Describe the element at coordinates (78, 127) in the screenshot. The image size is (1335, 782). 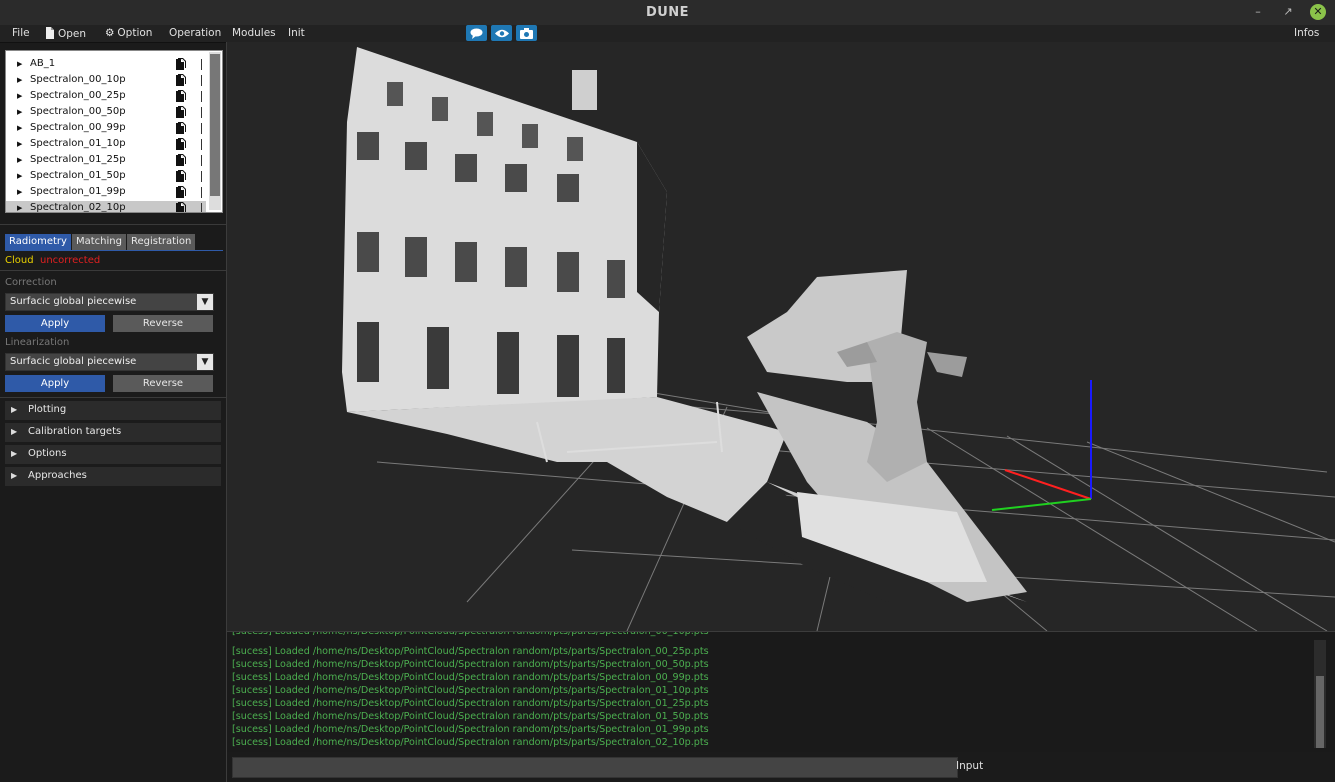
I see `tree-item-label: Spectralon_00_99p` at that location.